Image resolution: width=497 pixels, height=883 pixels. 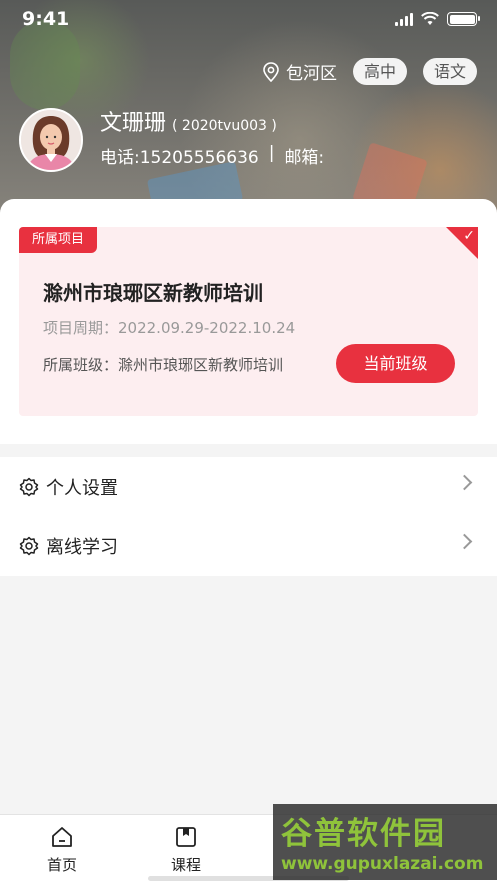 I want to click on tab-course: 课程, so click(x=186, y=850).